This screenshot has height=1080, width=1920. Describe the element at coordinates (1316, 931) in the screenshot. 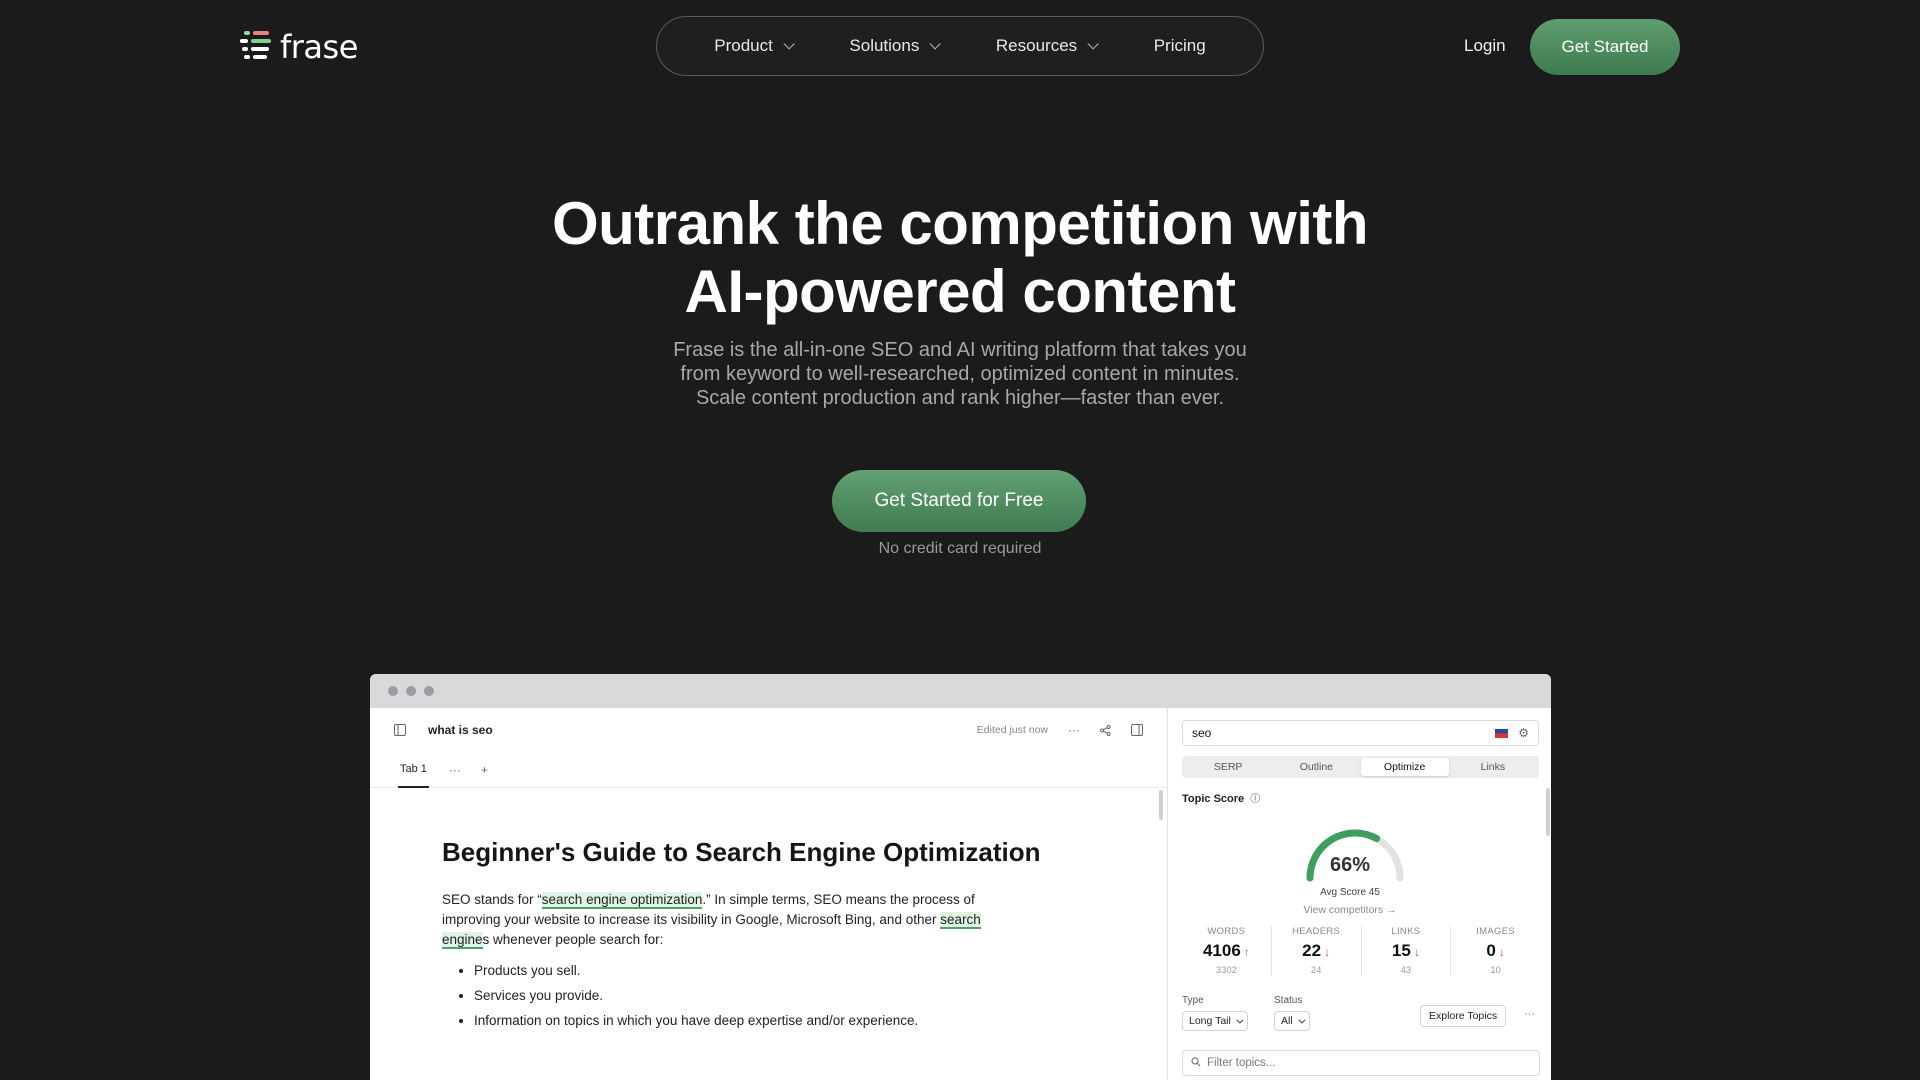

I see `stat-label: HEADERS` at that location.